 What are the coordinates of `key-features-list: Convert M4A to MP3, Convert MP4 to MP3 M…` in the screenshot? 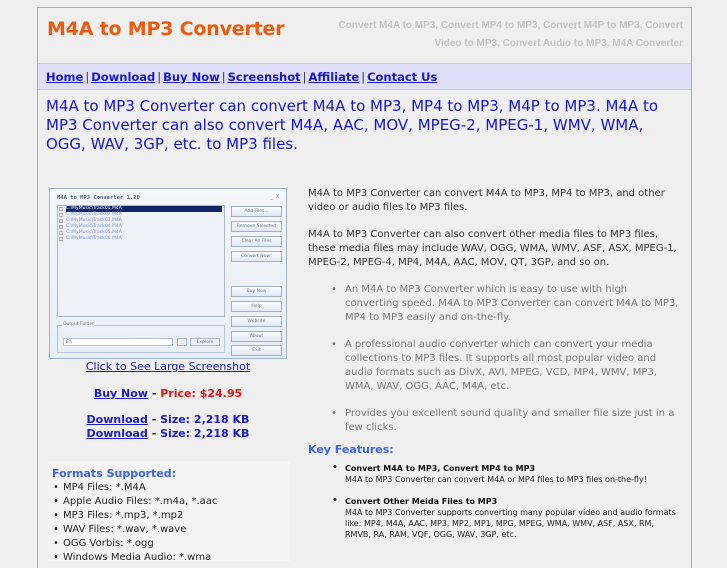 It's located at (507, 501).